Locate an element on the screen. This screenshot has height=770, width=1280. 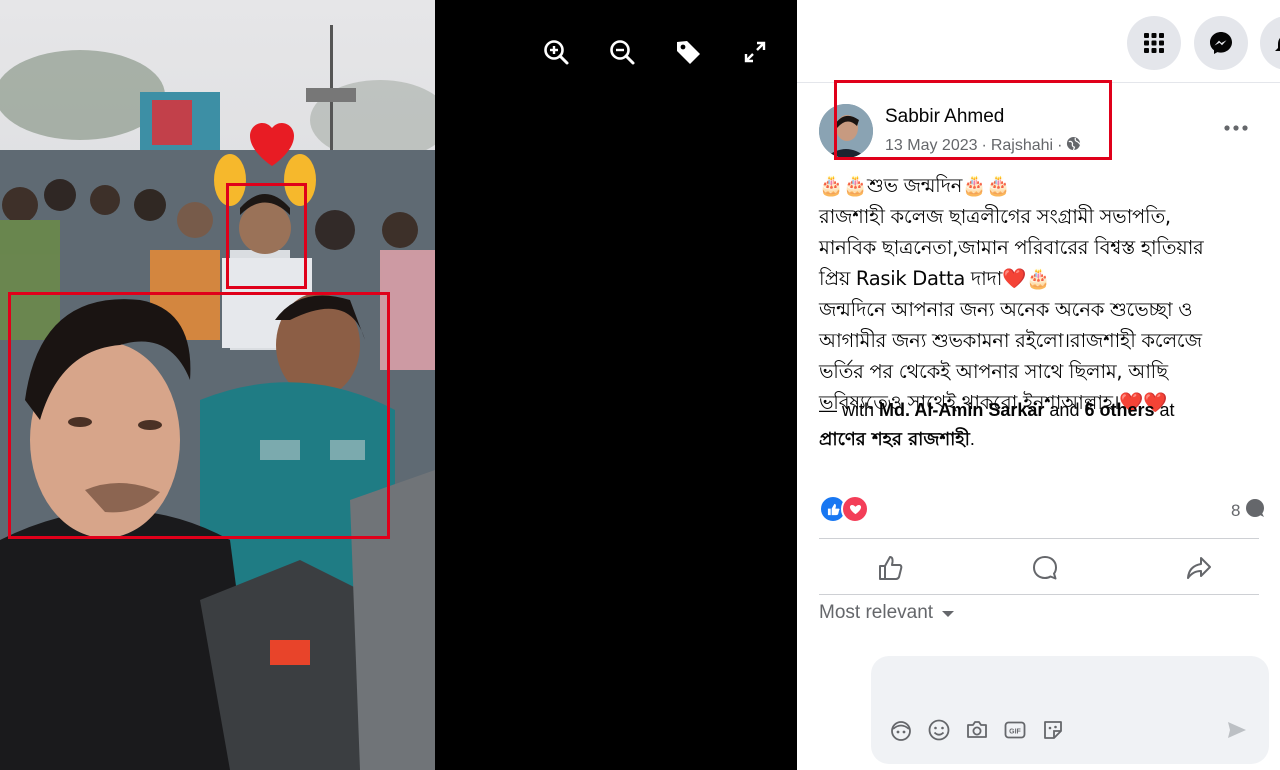
comment-composer: GIF is located at coordinates (1070, 710).